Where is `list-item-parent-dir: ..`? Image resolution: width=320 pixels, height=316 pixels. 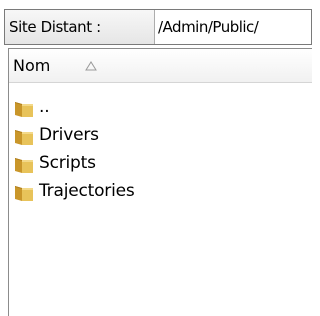
list-item-parent-dir: .. is located at coordinates (160, 107).